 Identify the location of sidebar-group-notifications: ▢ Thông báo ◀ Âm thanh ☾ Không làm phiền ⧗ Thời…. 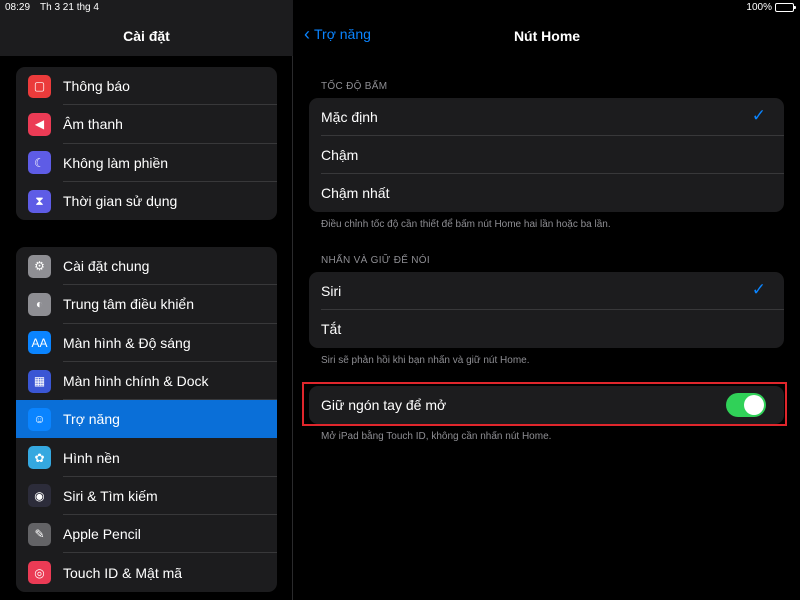
(146, 144).